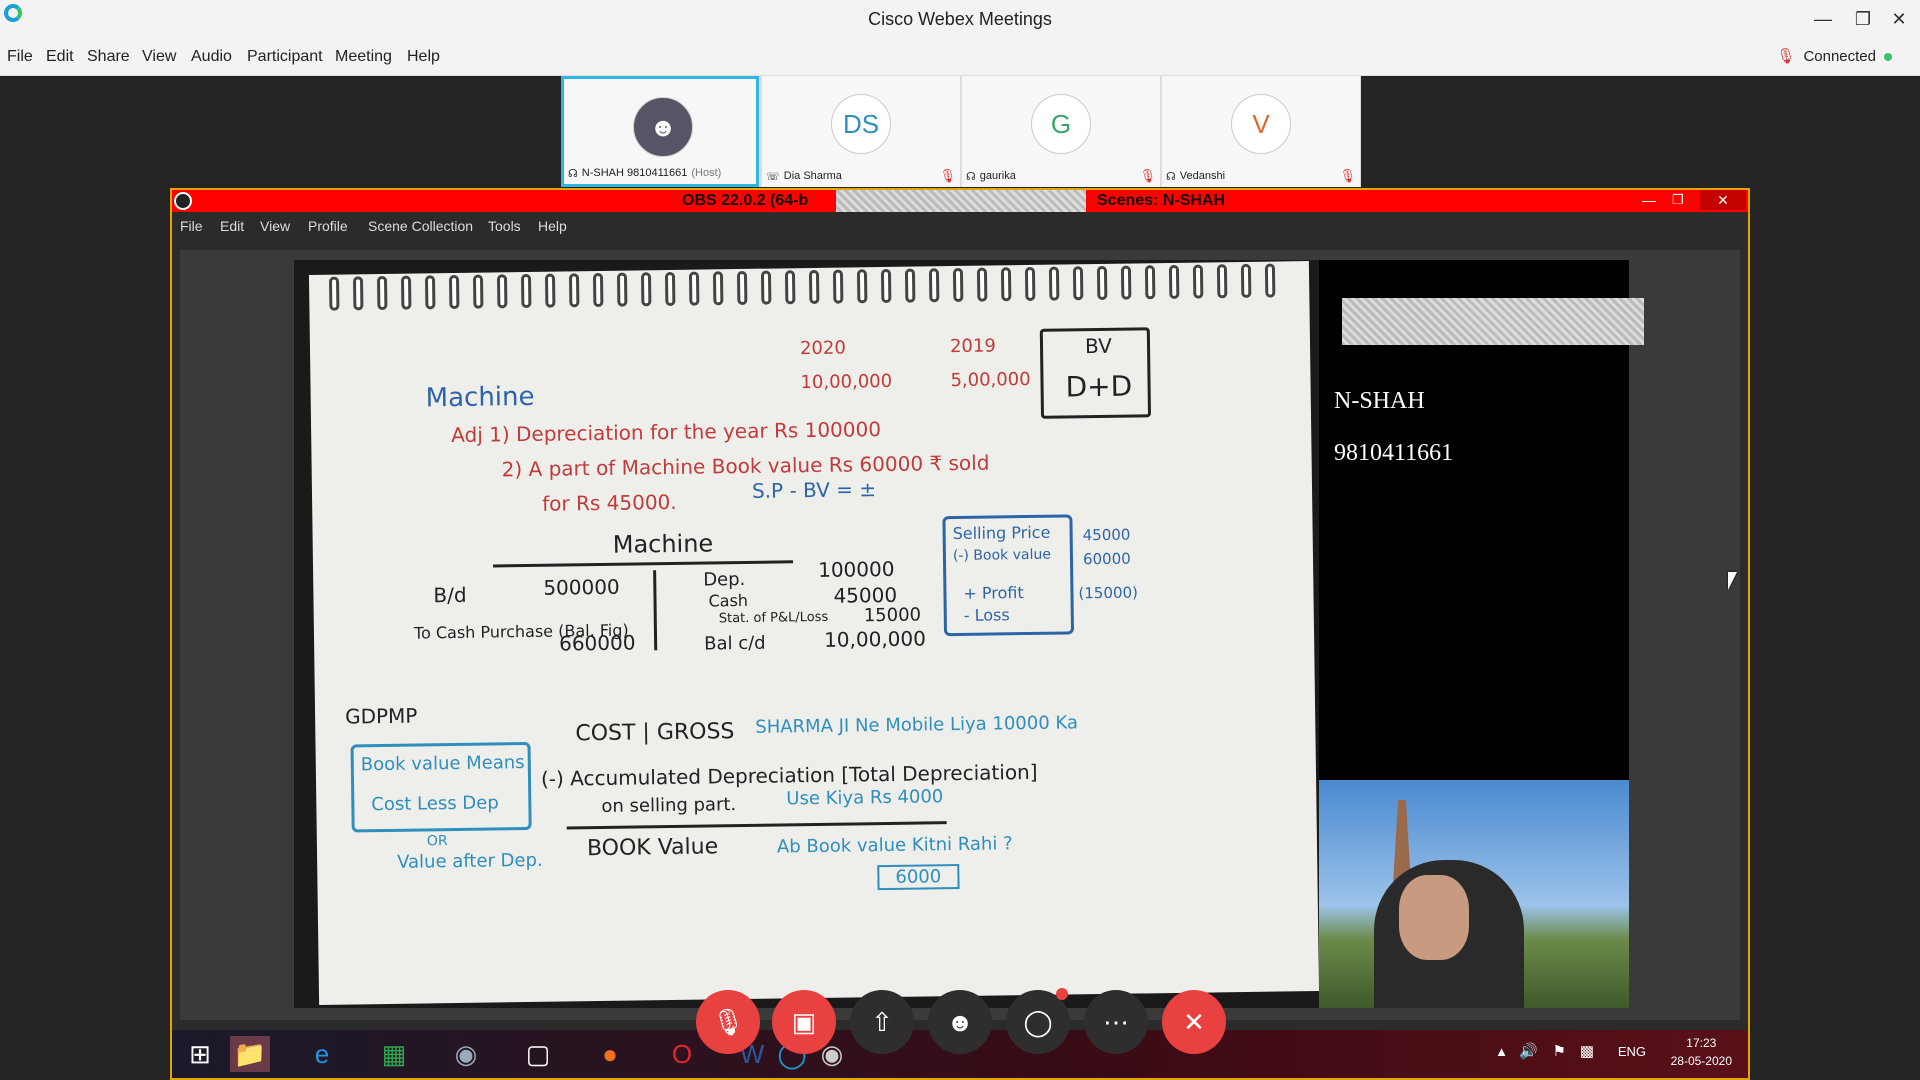 This screenshot has height=1080, width=1920. I want to click on ledger-loss: Stat. of P&L/Loss, so click(773, 618).